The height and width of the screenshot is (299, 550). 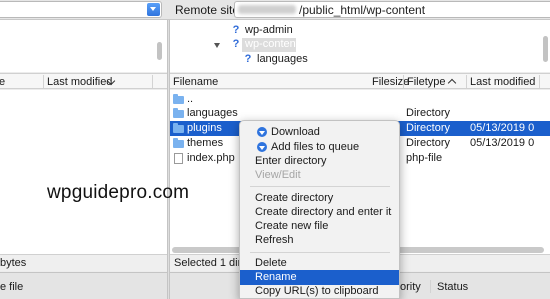 What do you see at coordinates (319, 277) in the screenshot?
I see `menu-item-rename: Rename` at bounding box center [319, 277].